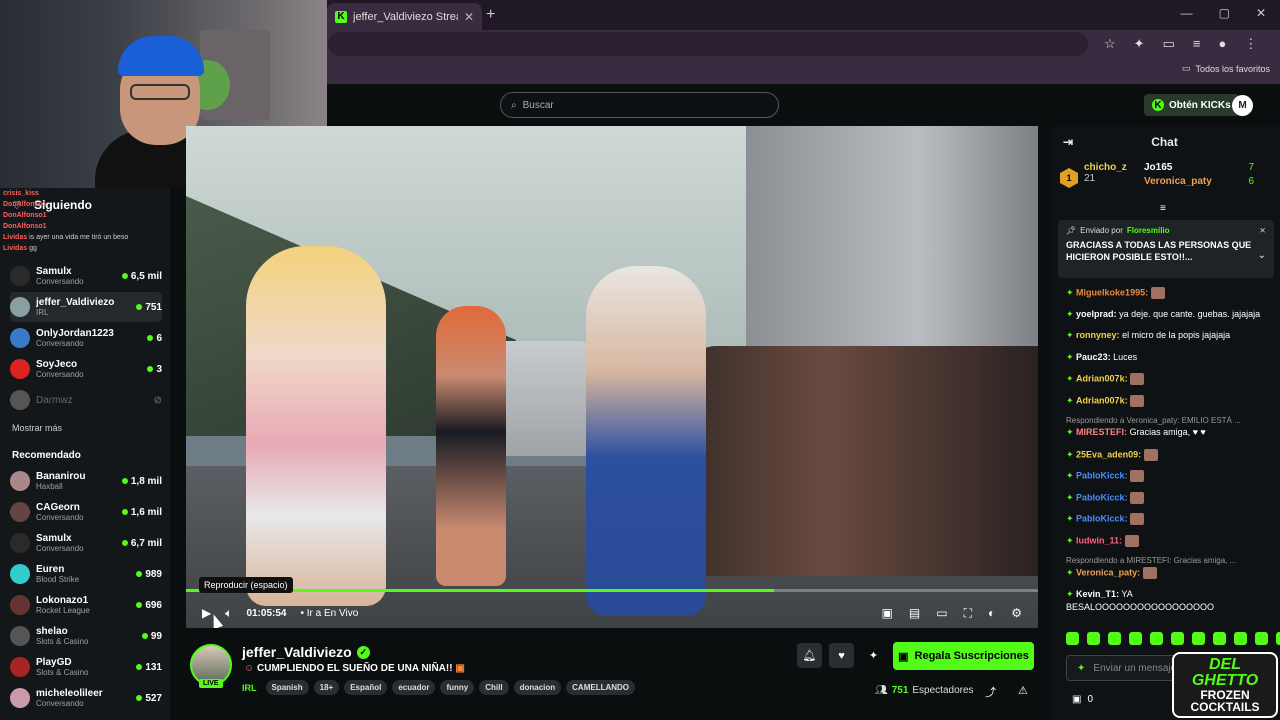  Describe the element at coordinates (1139, 44) in the screenshot. I see `extensions-icon: ✦` at that location.